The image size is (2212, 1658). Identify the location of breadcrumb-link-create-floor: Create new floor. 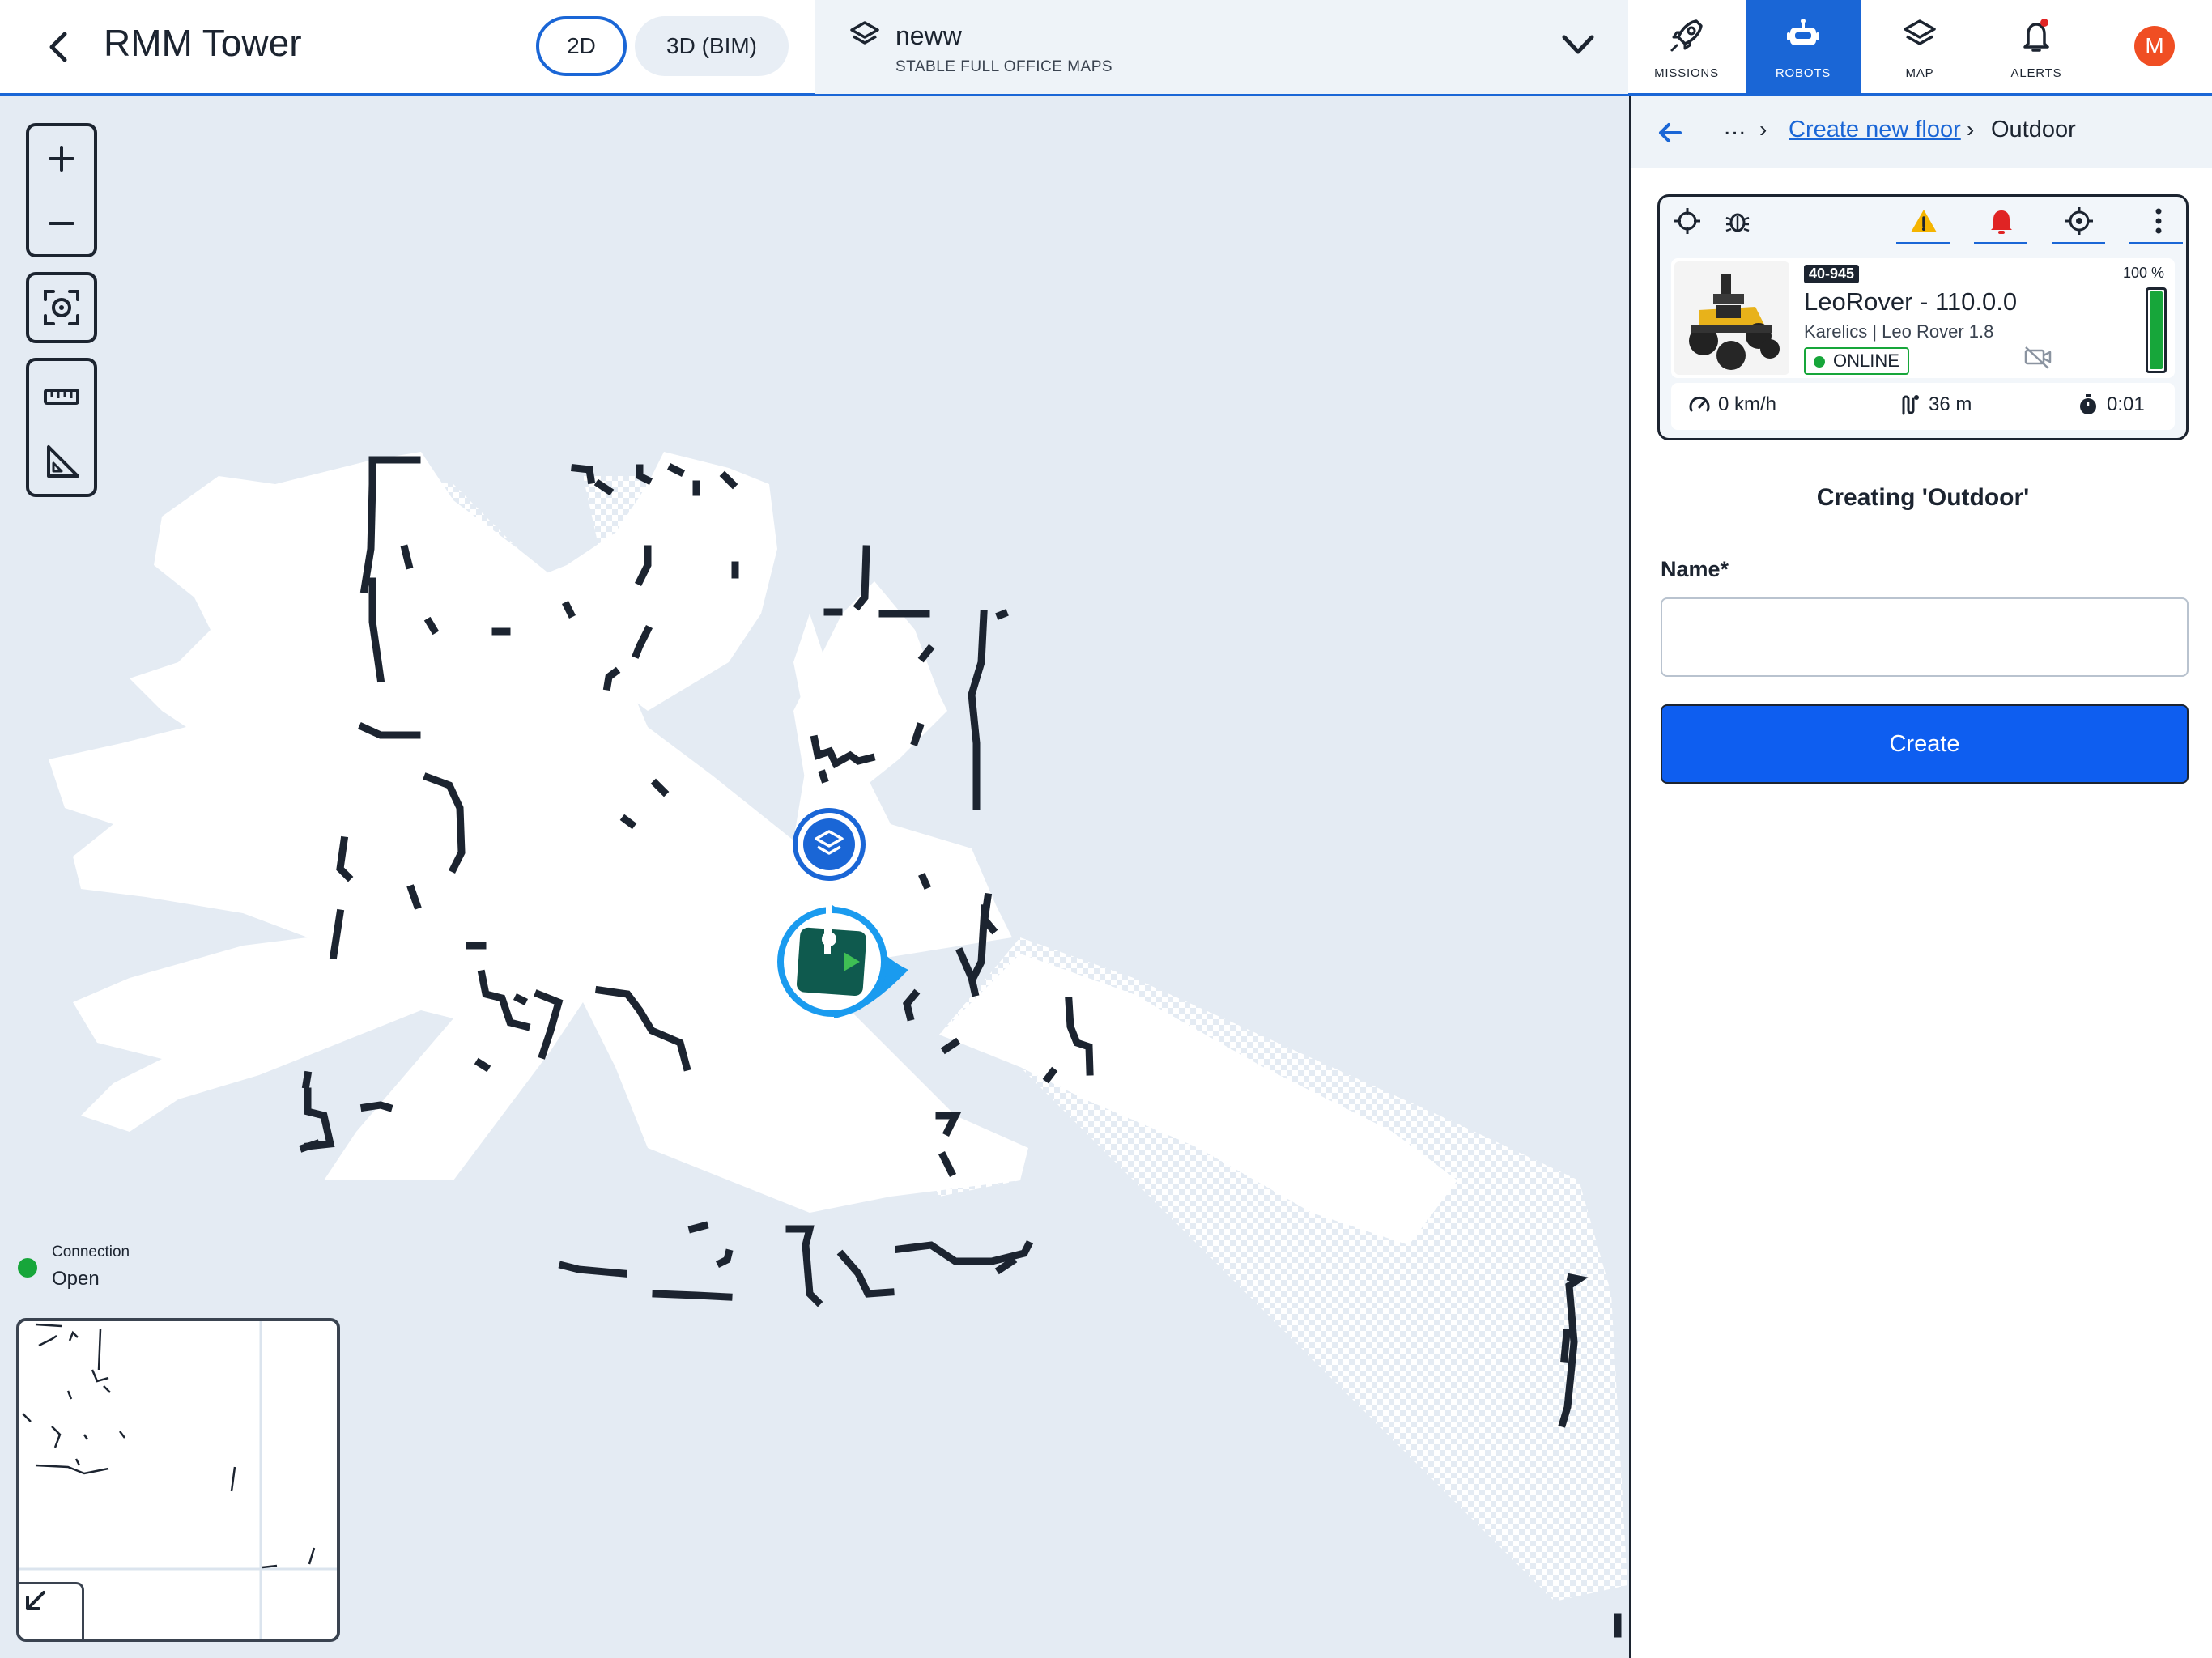
(1875, 130).